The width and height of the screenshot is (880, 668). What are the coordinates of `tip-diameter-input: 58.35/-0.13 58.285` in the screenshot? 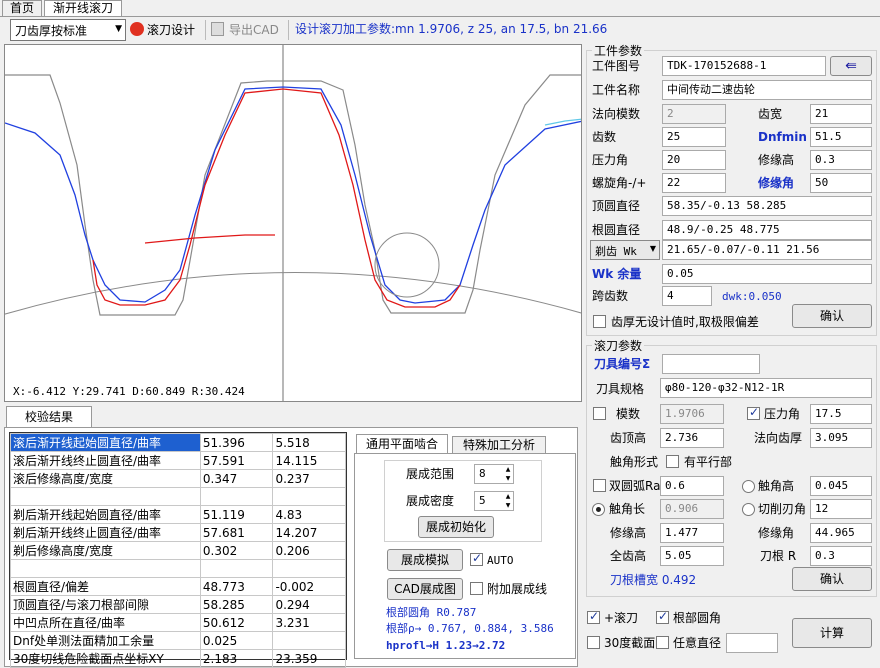 It's located at (767, 206).